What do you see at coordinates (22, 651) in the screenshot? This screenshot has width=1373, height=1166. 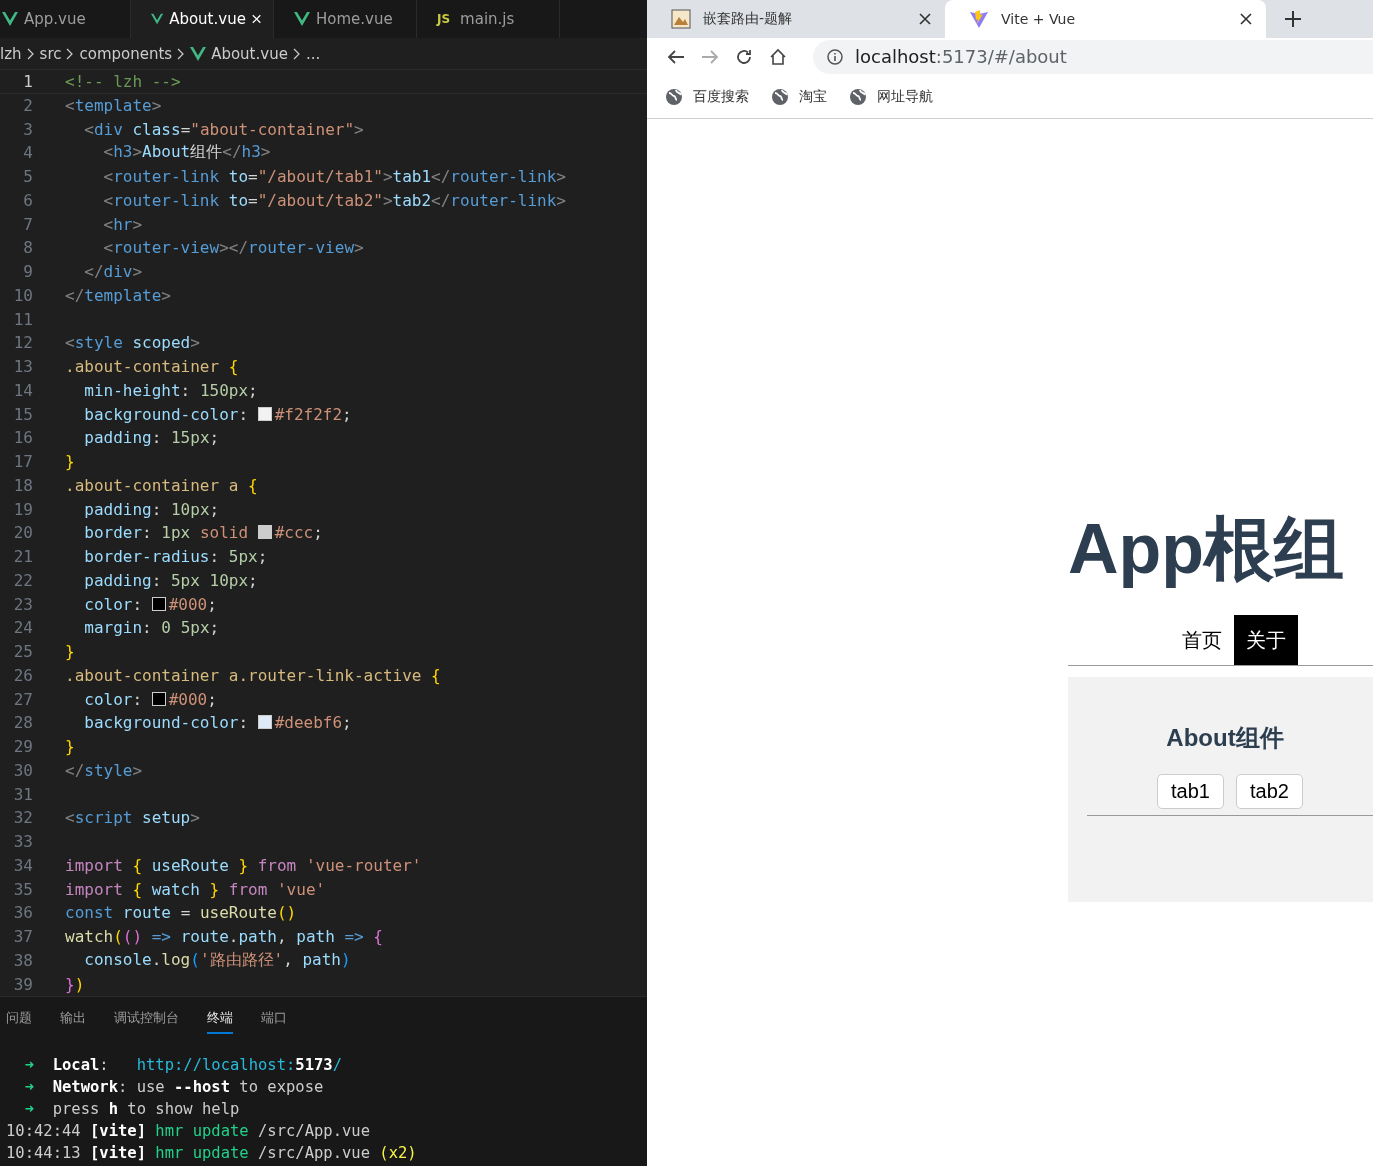 I see `line-number: 25` at bounding box center [22, 651].